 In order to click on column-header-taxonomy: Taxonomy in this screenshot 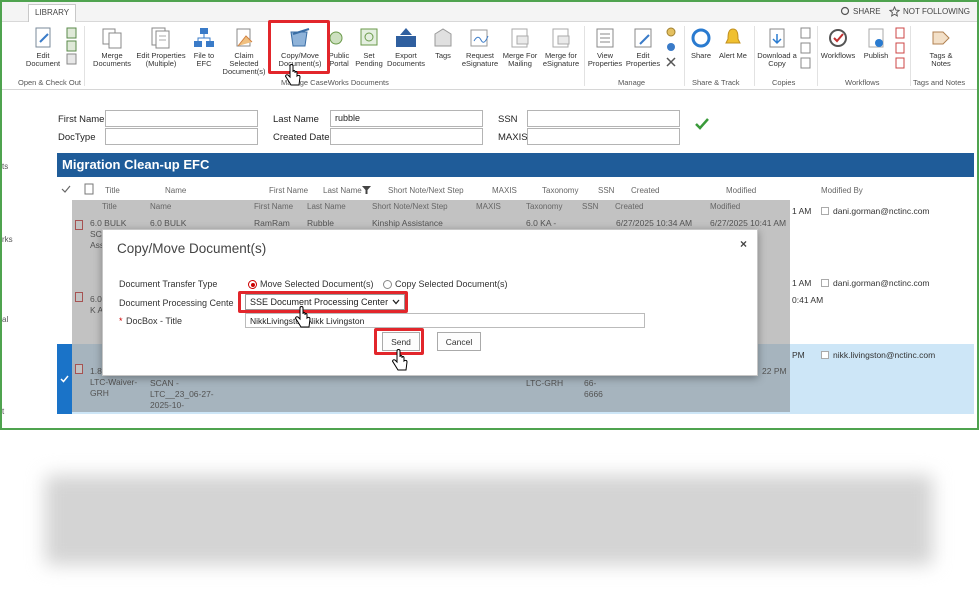, I will do `click(560, 190)`.